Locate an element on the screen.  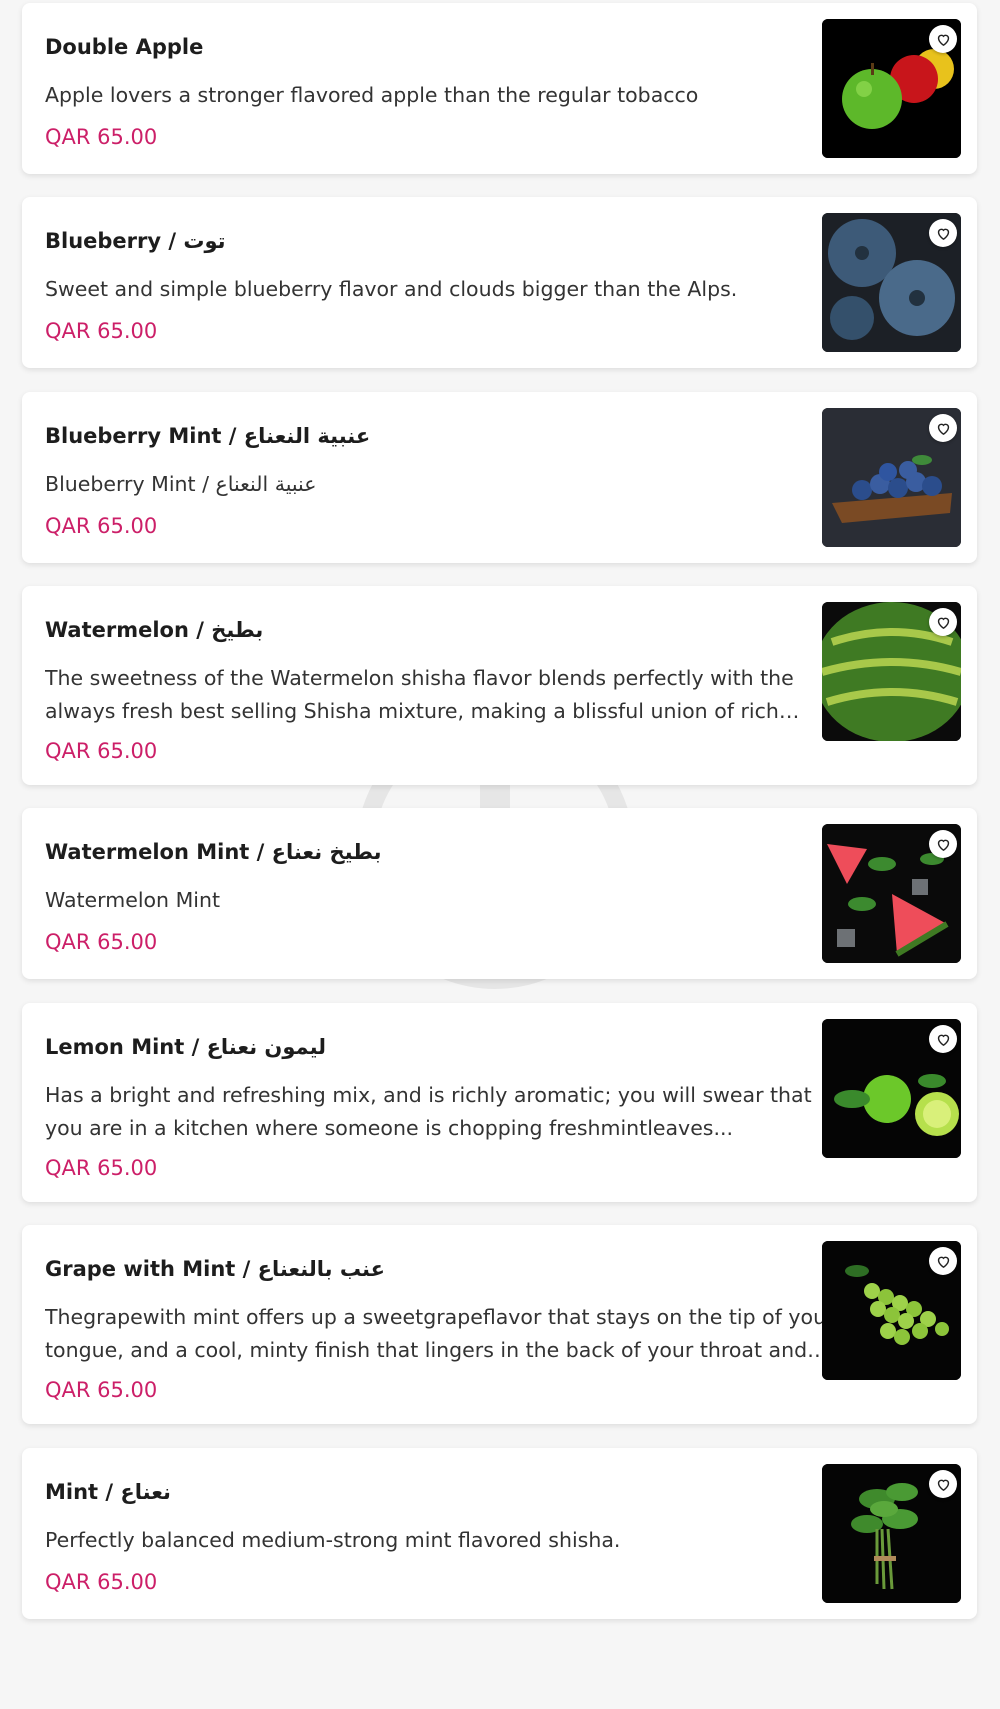
green-grapes-image is located at coordinates (891, 1310).